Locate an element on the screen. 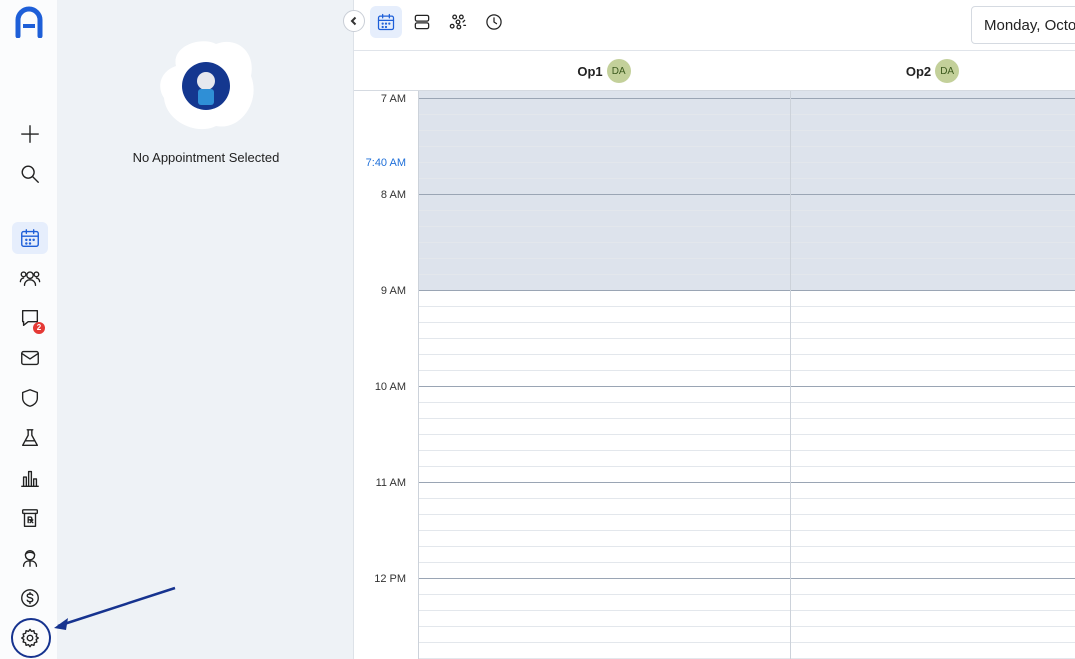 The height and width of the screenshot is (659, 1075). patients-nav-button is located at coordinates (30, 278).